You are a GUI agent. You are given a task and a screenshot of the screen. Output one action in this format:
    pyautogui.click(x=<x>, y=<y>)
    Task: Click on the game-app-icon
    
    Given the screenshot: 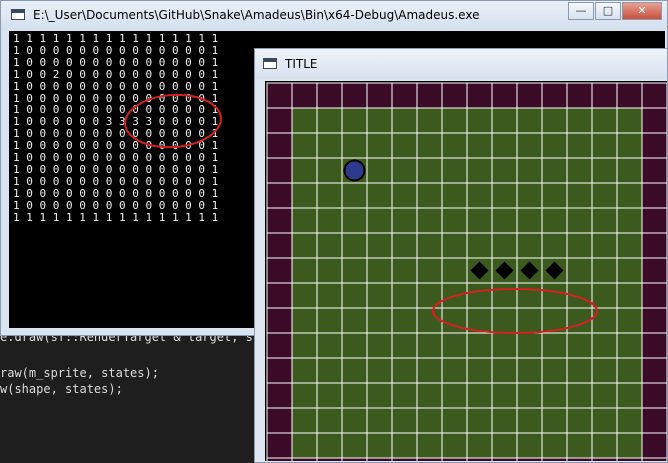 What is the action you would take?
    pyautogui.click(x=270, y=63)
    